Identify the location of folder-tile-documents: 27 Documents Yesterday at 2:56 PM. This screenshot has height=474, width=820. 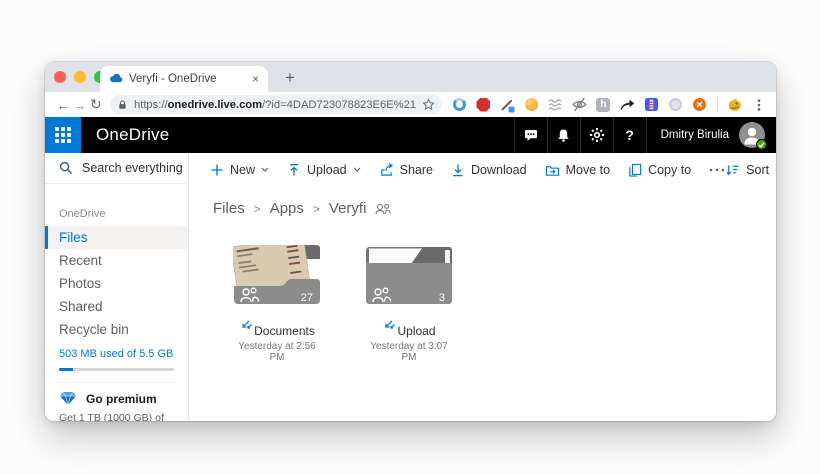
(275, 299).